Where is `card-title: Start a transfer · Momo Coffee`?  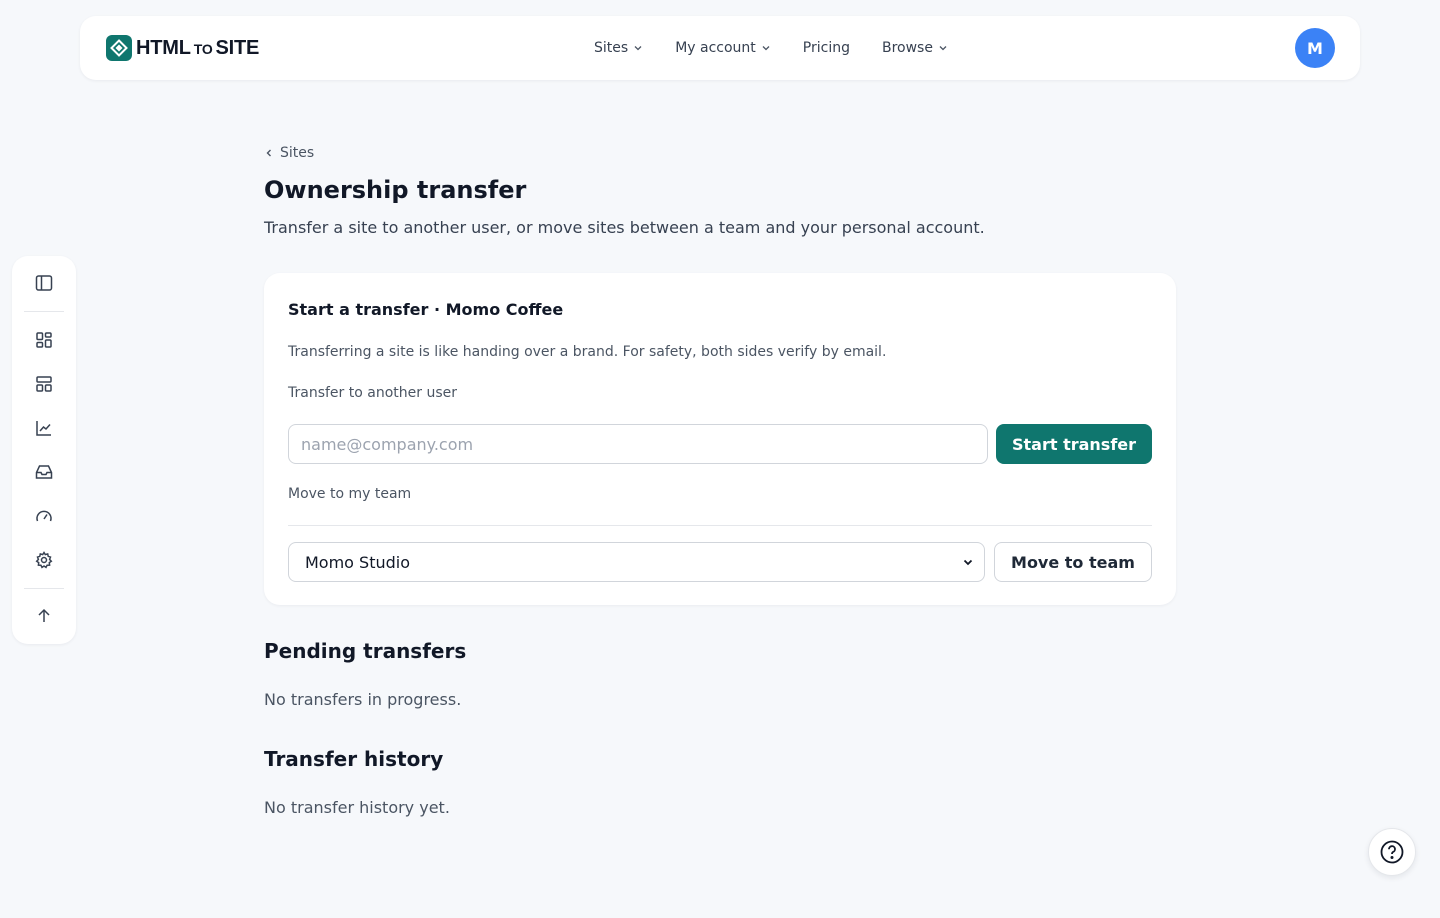 card-title: Start a transfer · Momo Coffee is located at coordinates (426, 309).